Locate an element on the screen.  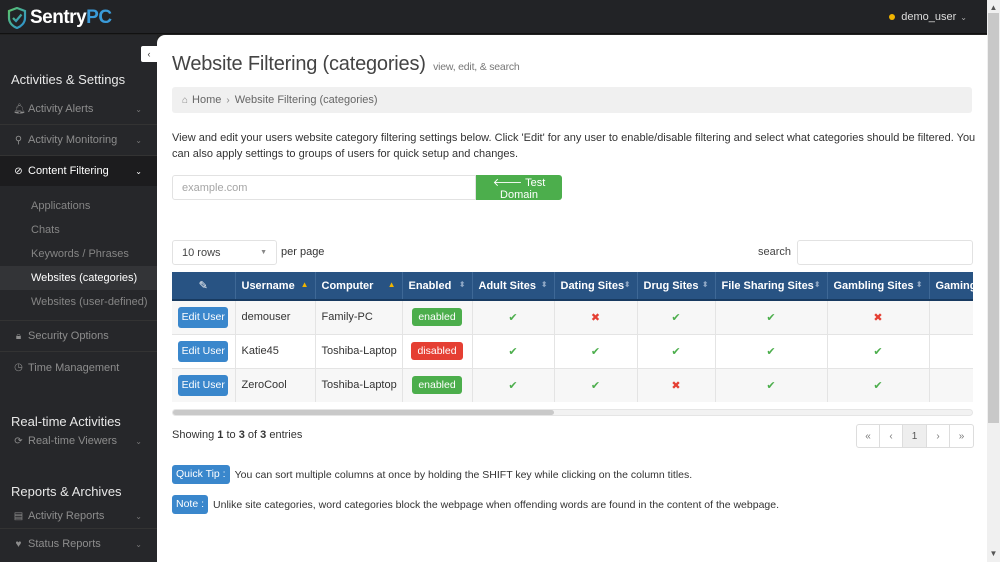
sidebar-collapse-button: ‹ is located at coordinates (149, 54).